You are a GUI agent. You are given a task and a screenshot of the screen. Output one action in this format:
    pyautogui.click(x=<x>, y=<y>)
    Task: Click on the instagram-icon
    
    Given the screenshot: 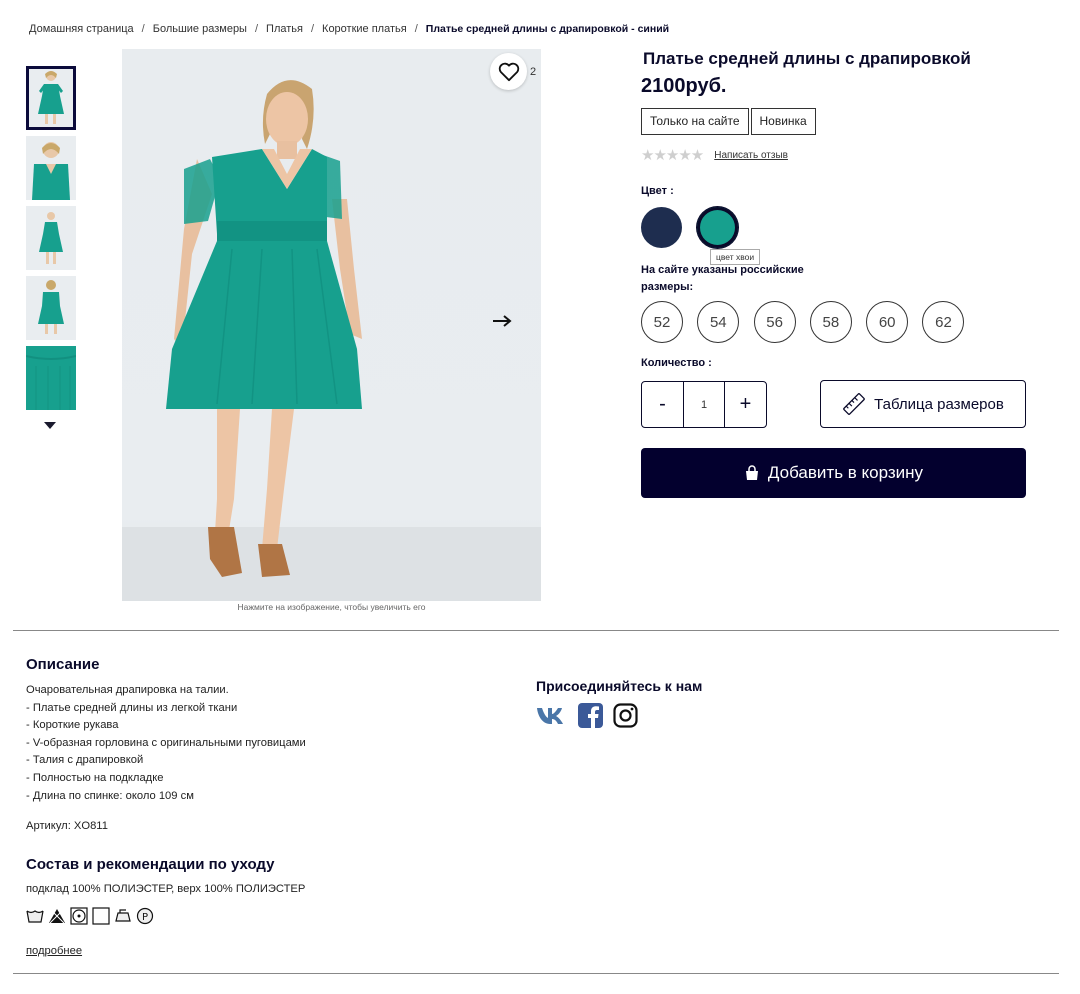 What is the action you would take?
    pyautogui.click(x=625, y=715)
    